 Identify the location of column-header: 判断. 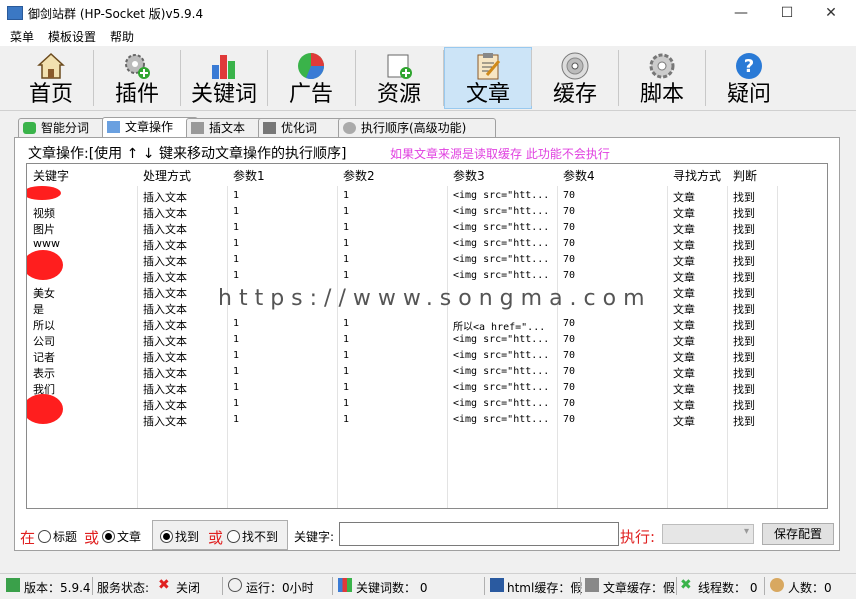
(745, 175).